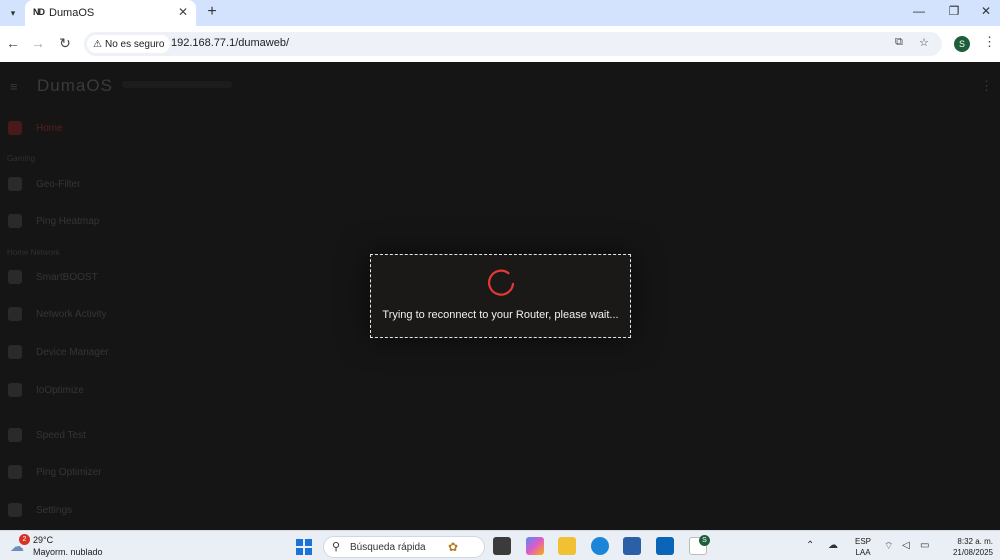 The image size is (1000, 560). I want to click on sidebar-item-smartboost: SmartBOOST, so click(60, 277).